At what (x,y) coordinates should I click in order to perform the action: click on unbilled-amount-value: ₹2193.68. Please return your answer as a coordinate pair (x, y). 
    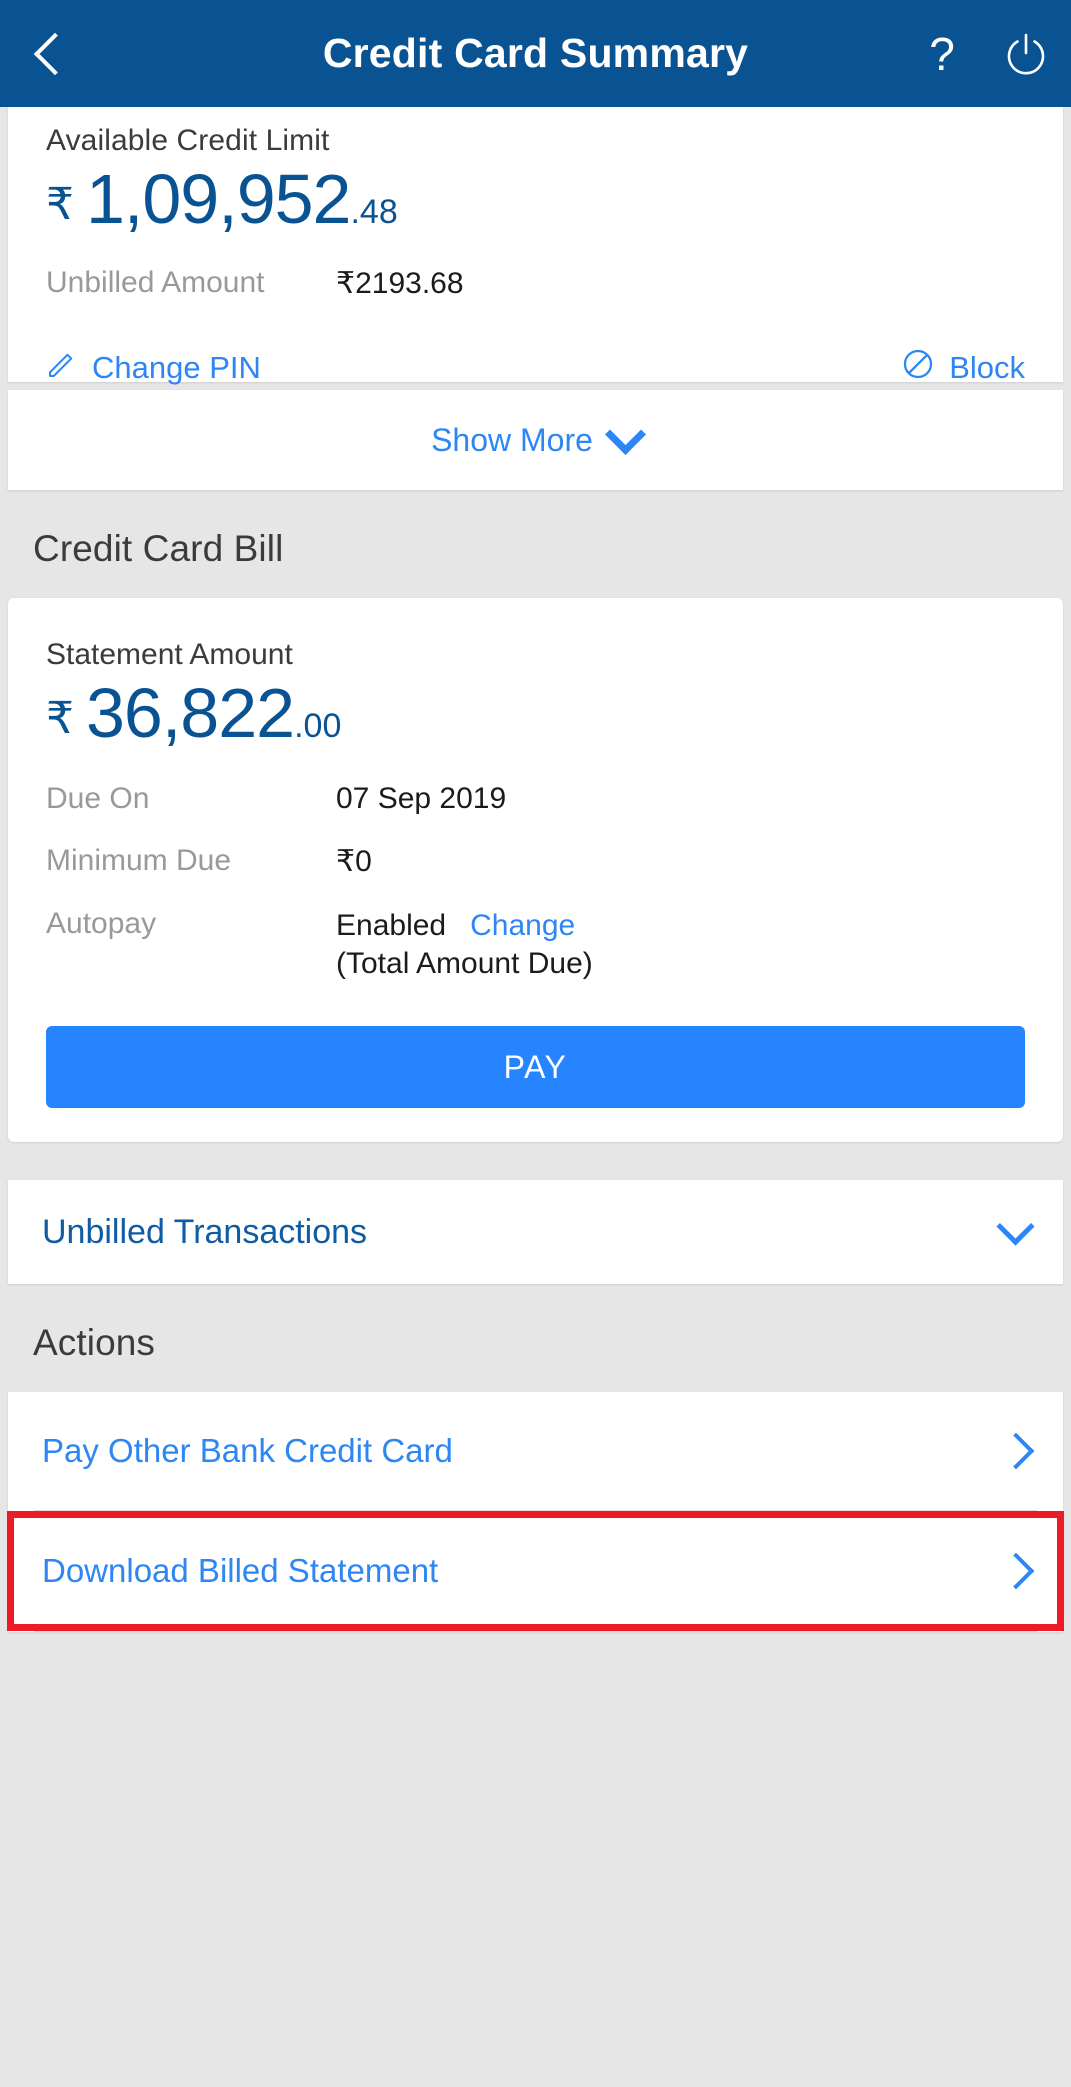
    Looking at the image, I should click on (400, 283).